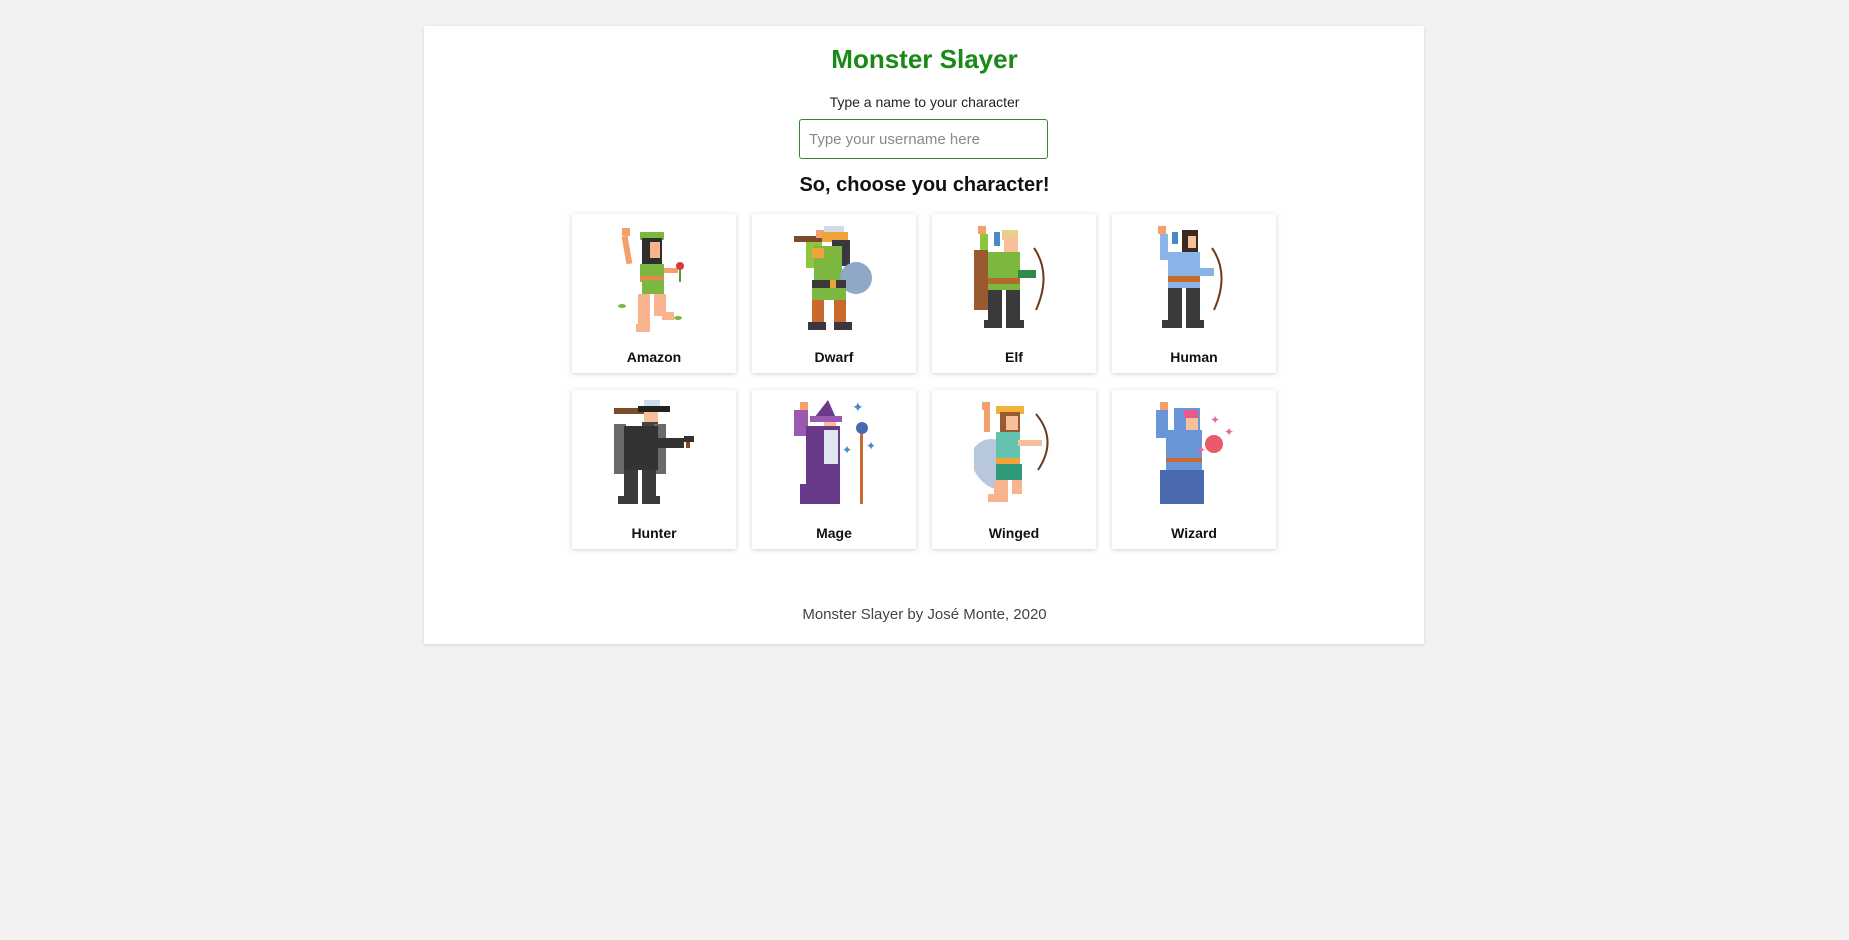 The width and height of the screenshot is (1849, 940). What do you see at coordinates (833, 278) in the screenshot?
I see `dwarf-icon` at bounding box center [833, 278].